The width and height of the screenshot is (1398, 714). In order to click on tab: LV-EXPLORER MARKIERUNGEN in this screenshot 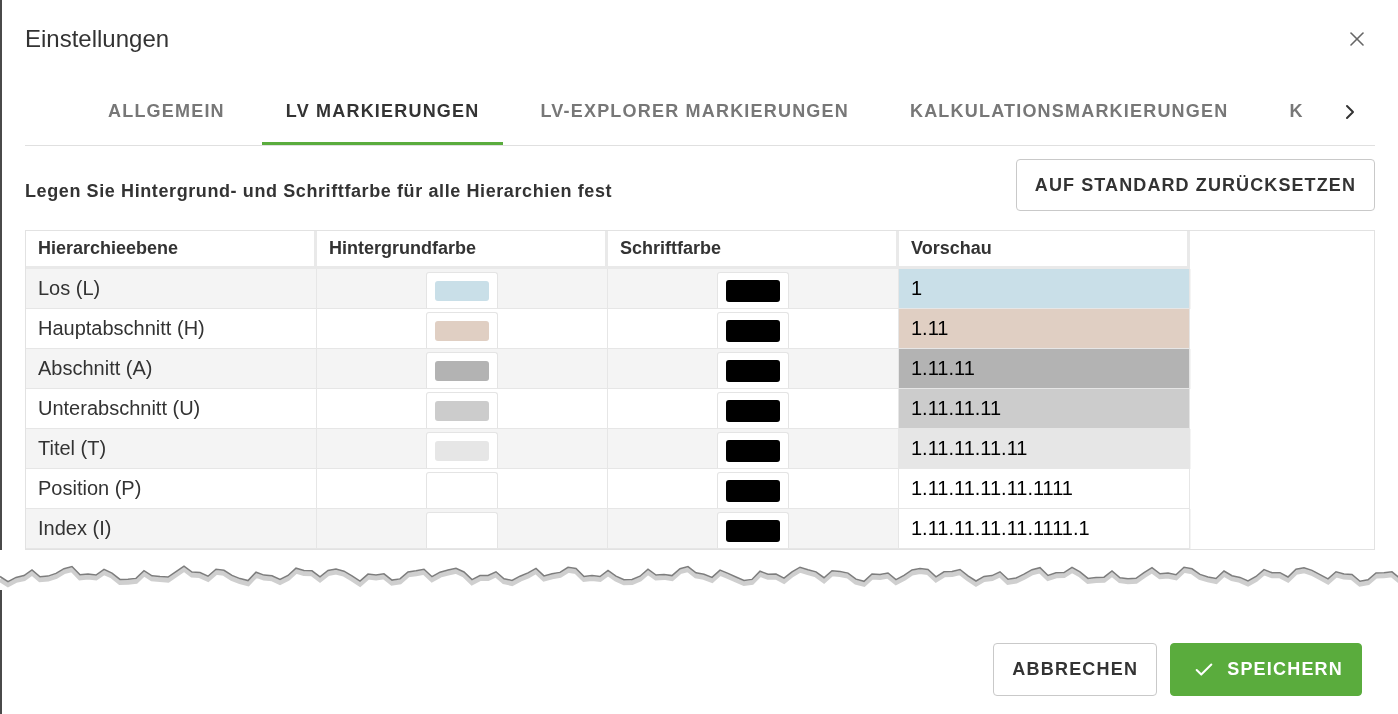, I will do `click(694, 111)`.